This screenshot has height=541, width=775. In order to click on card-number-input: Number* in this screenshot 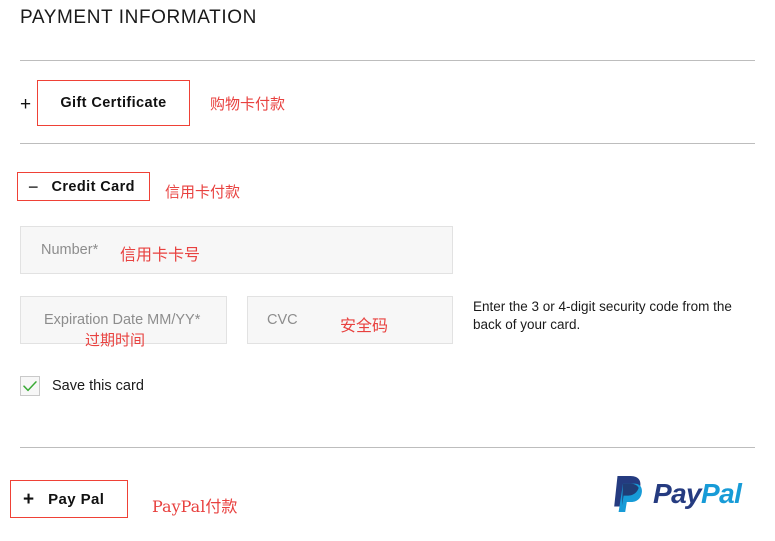, I will do `click(236, 250)`.